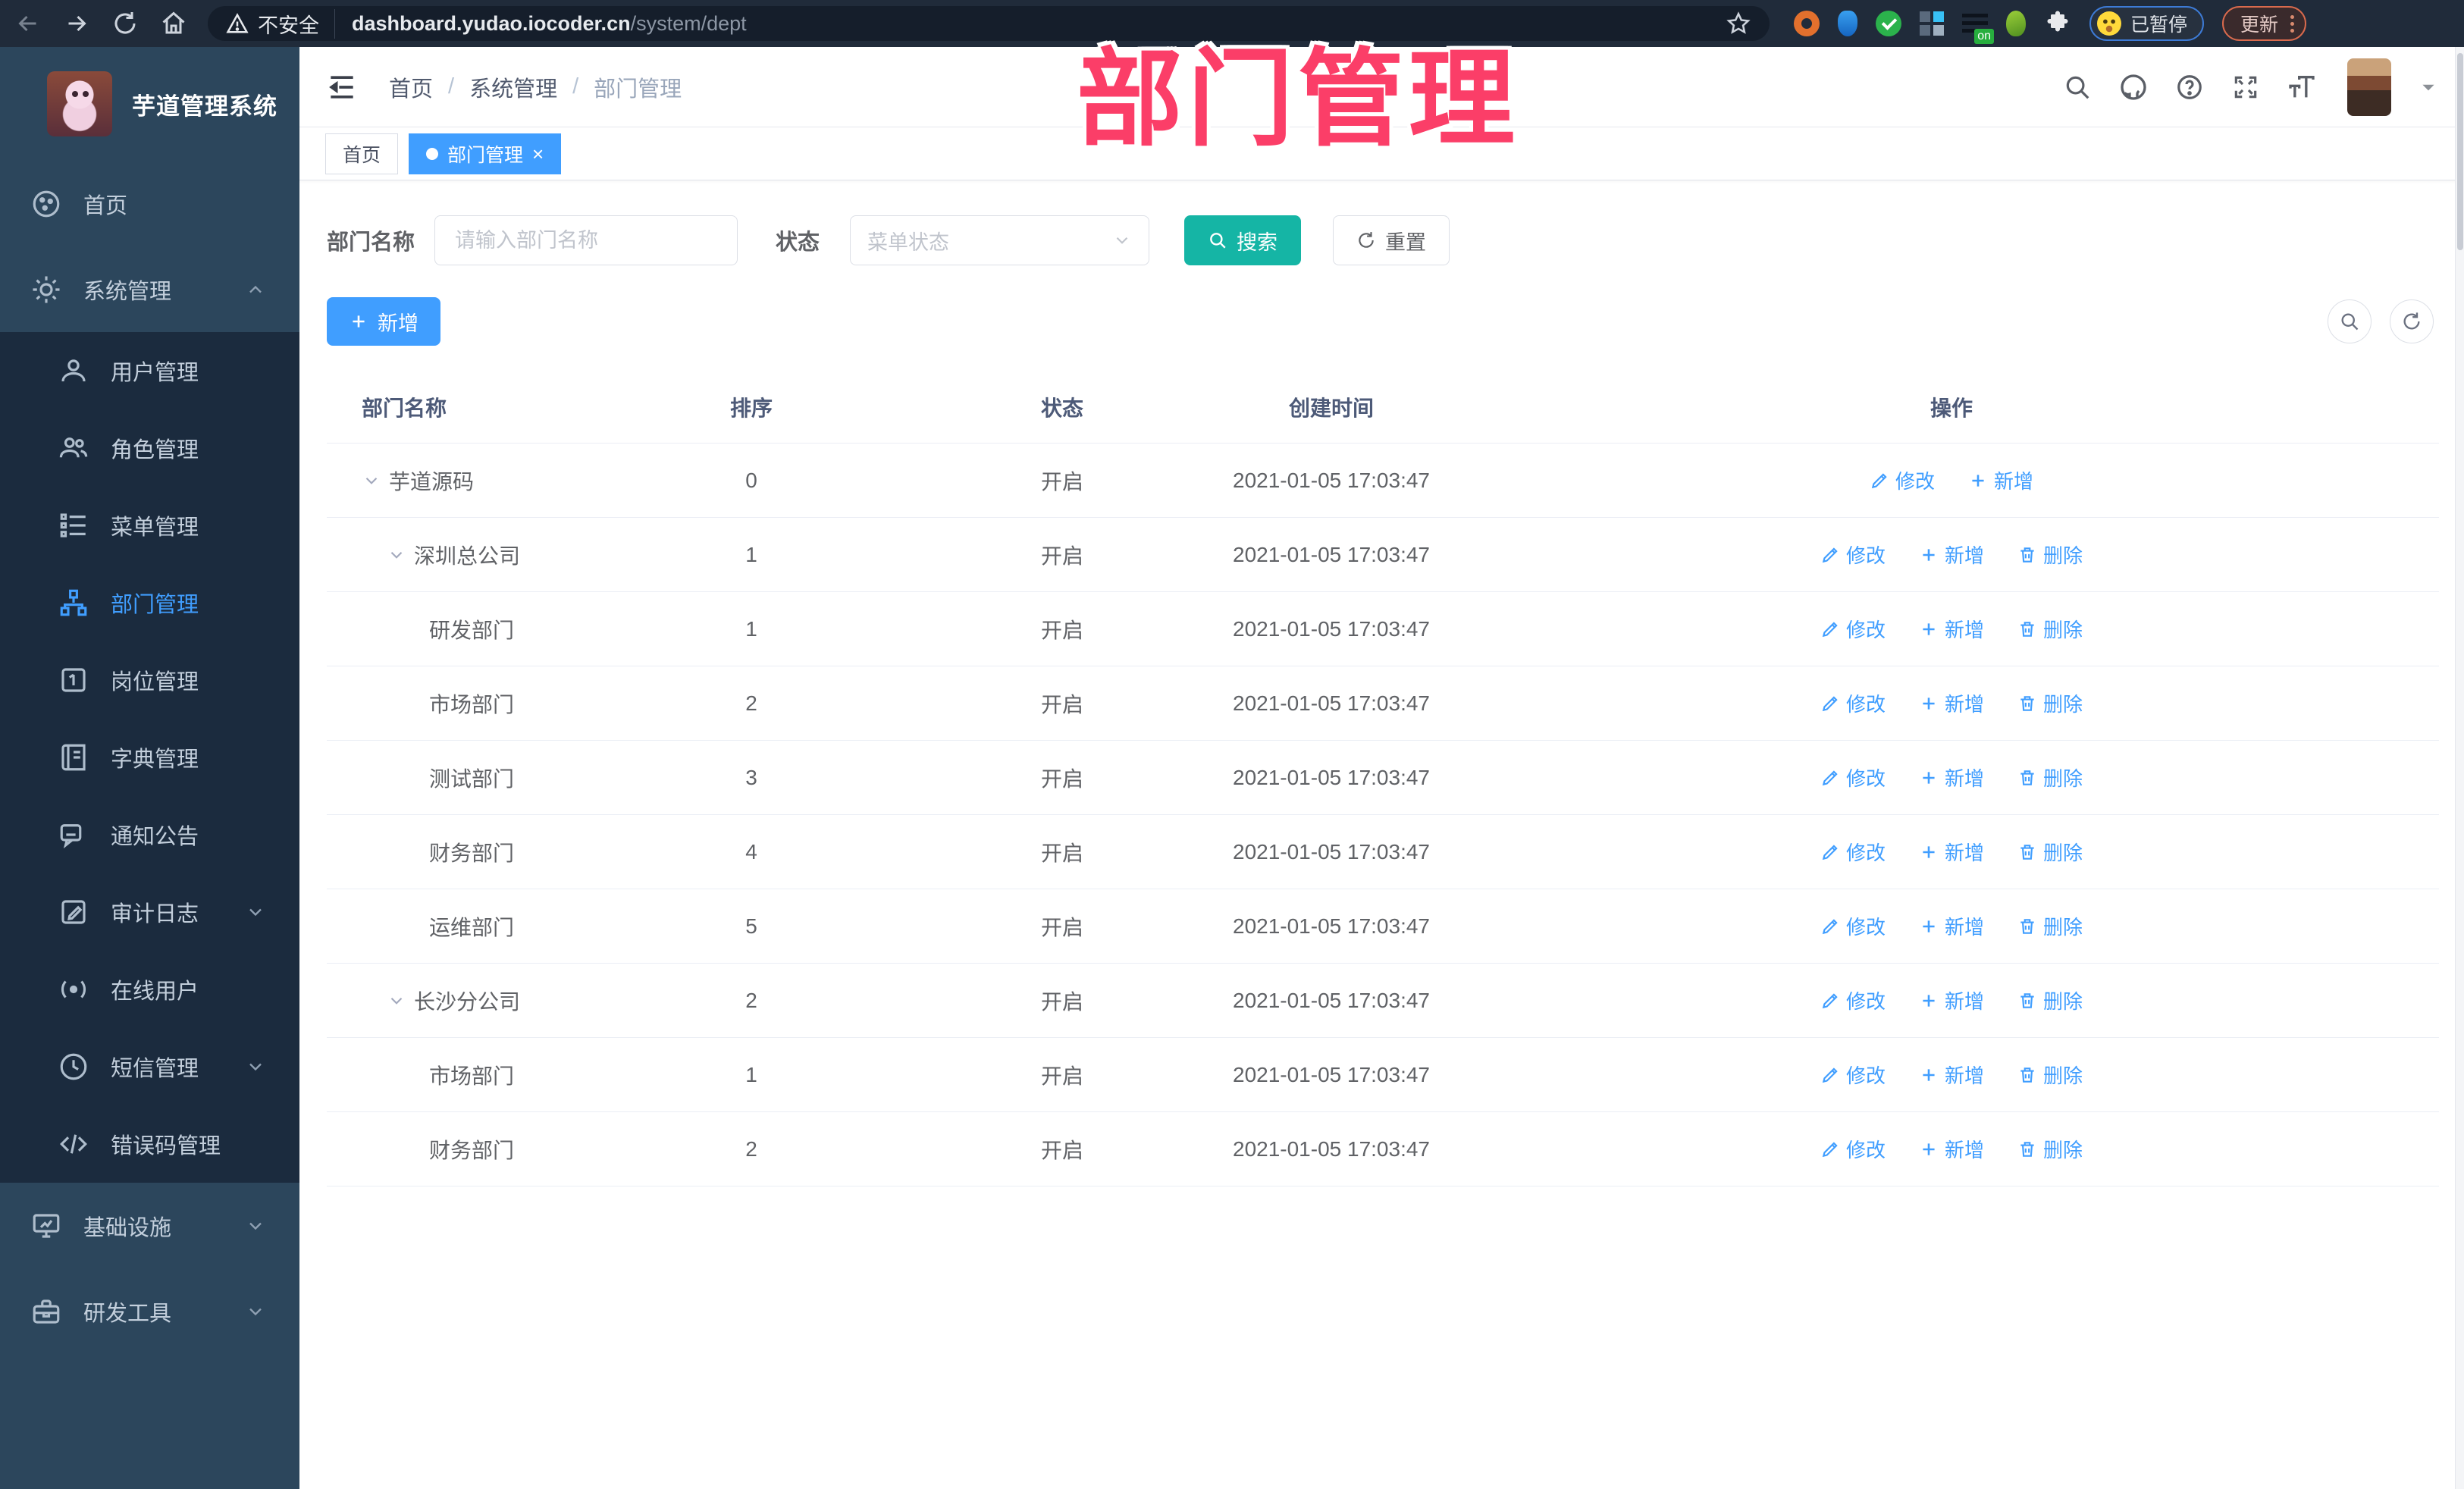 This screenshot has width=2464, height=1489. I want to click on actions-cell: 修改 新增 删除, so click(1952, 1149).